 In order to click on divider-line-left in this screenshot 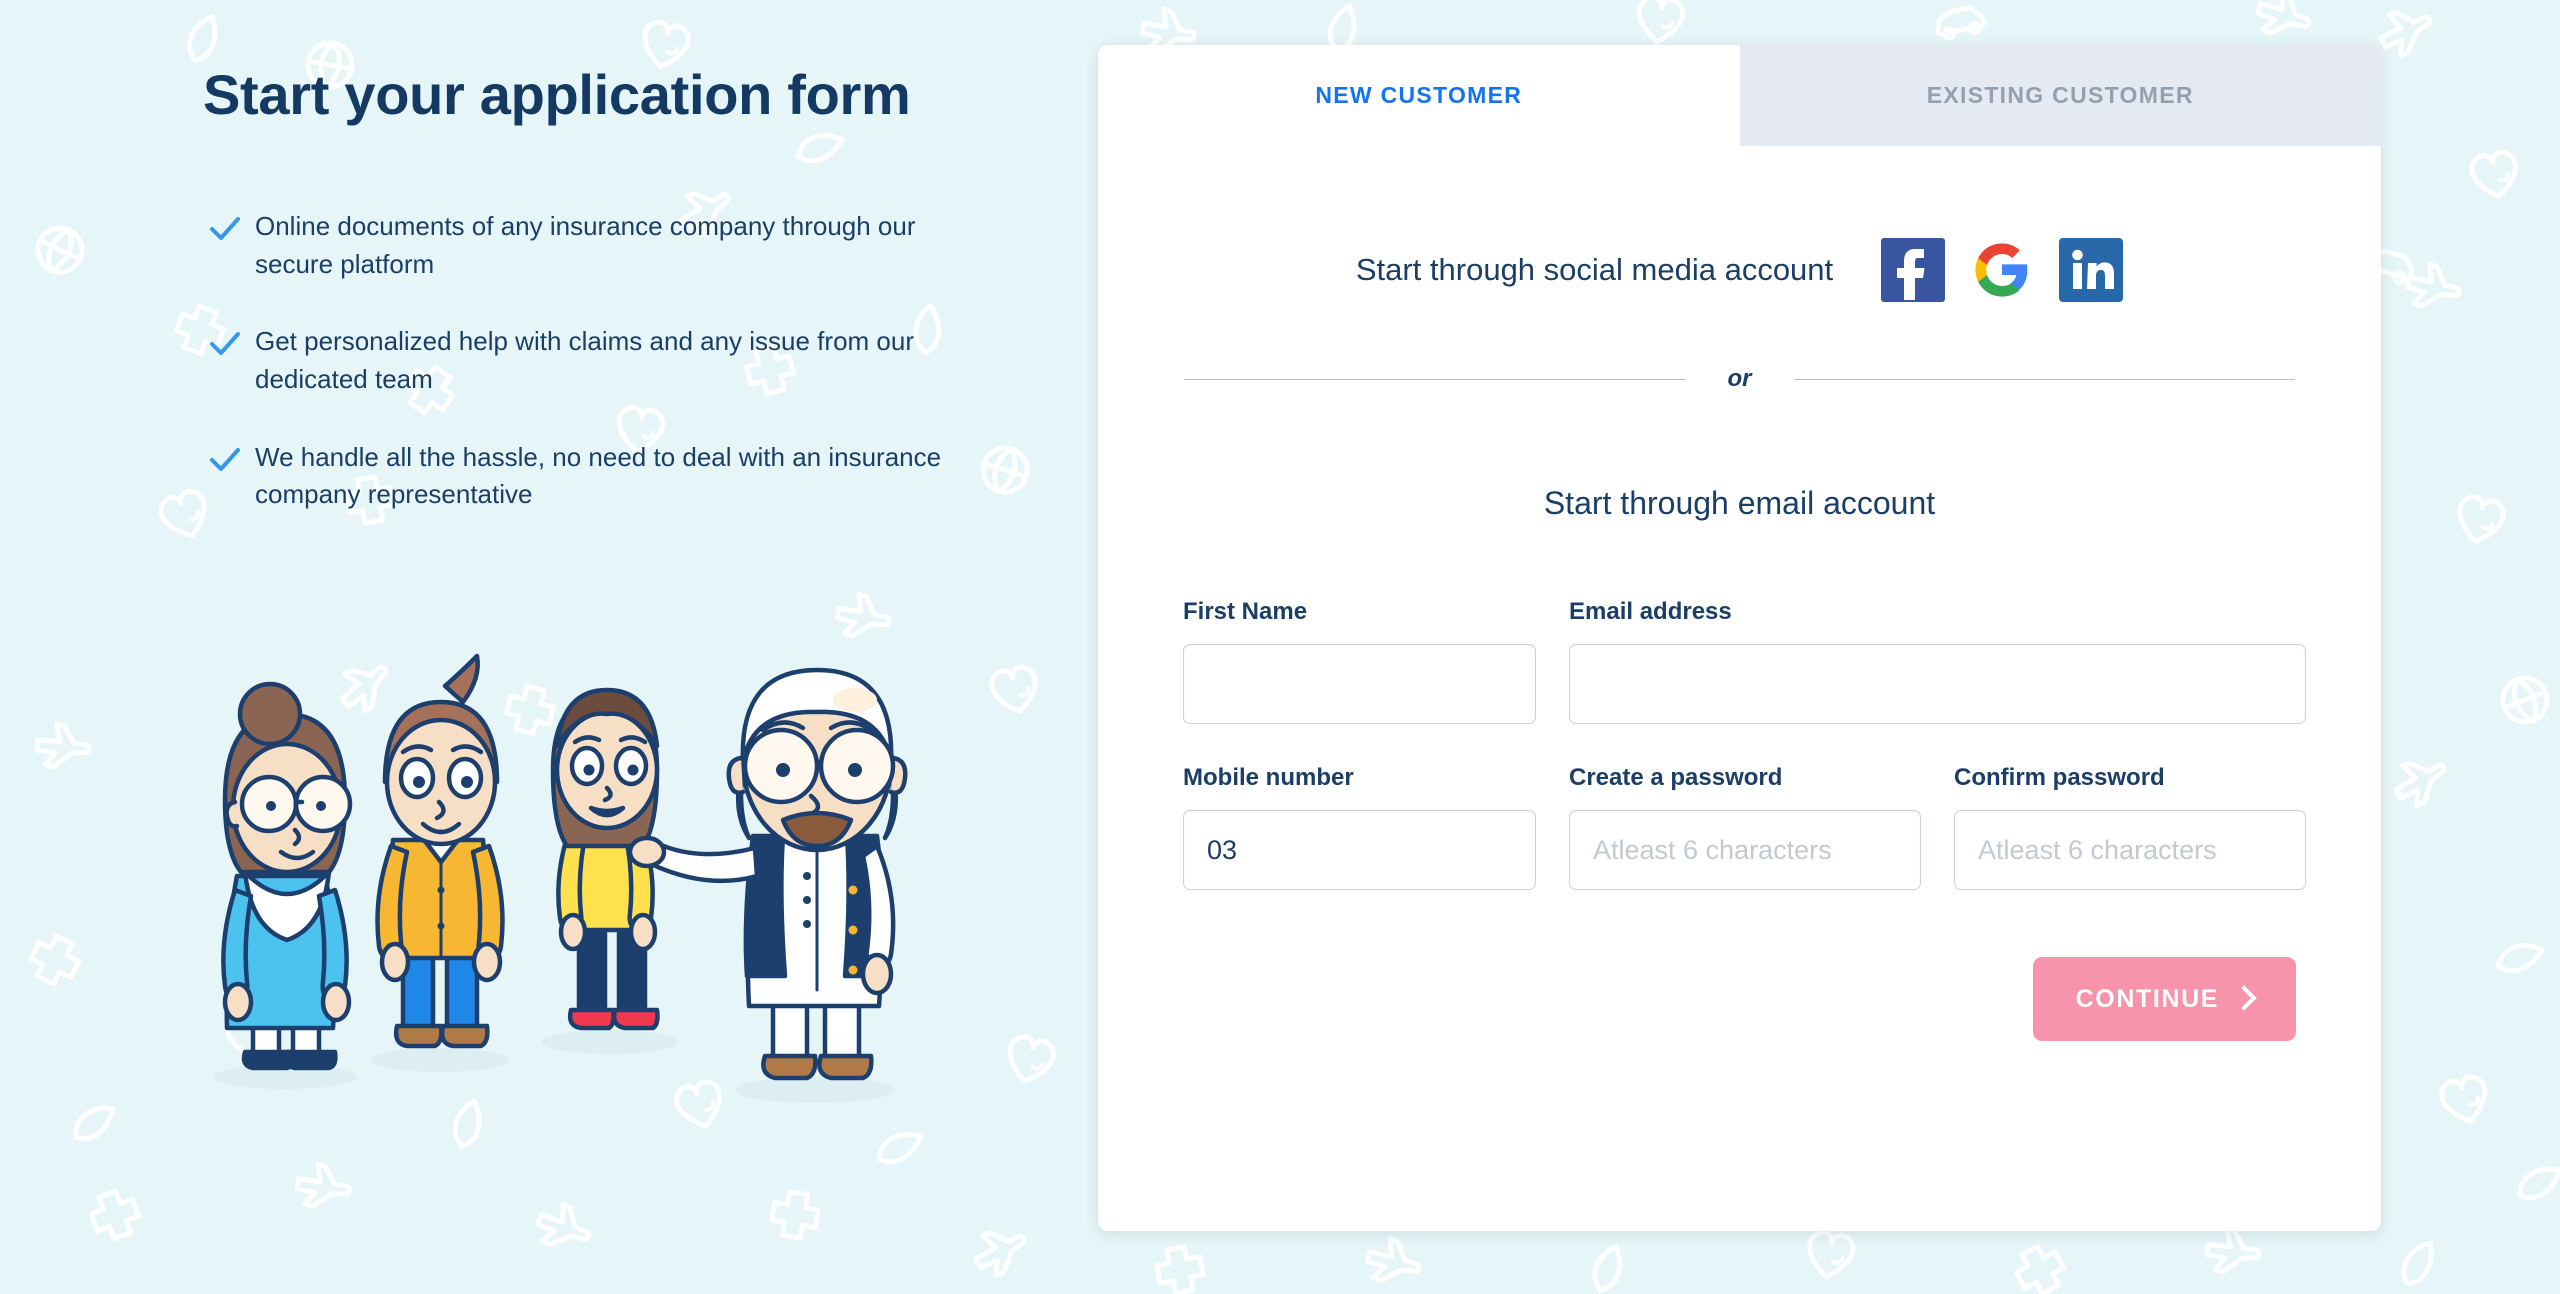, I will do `click(1435, 379)`.